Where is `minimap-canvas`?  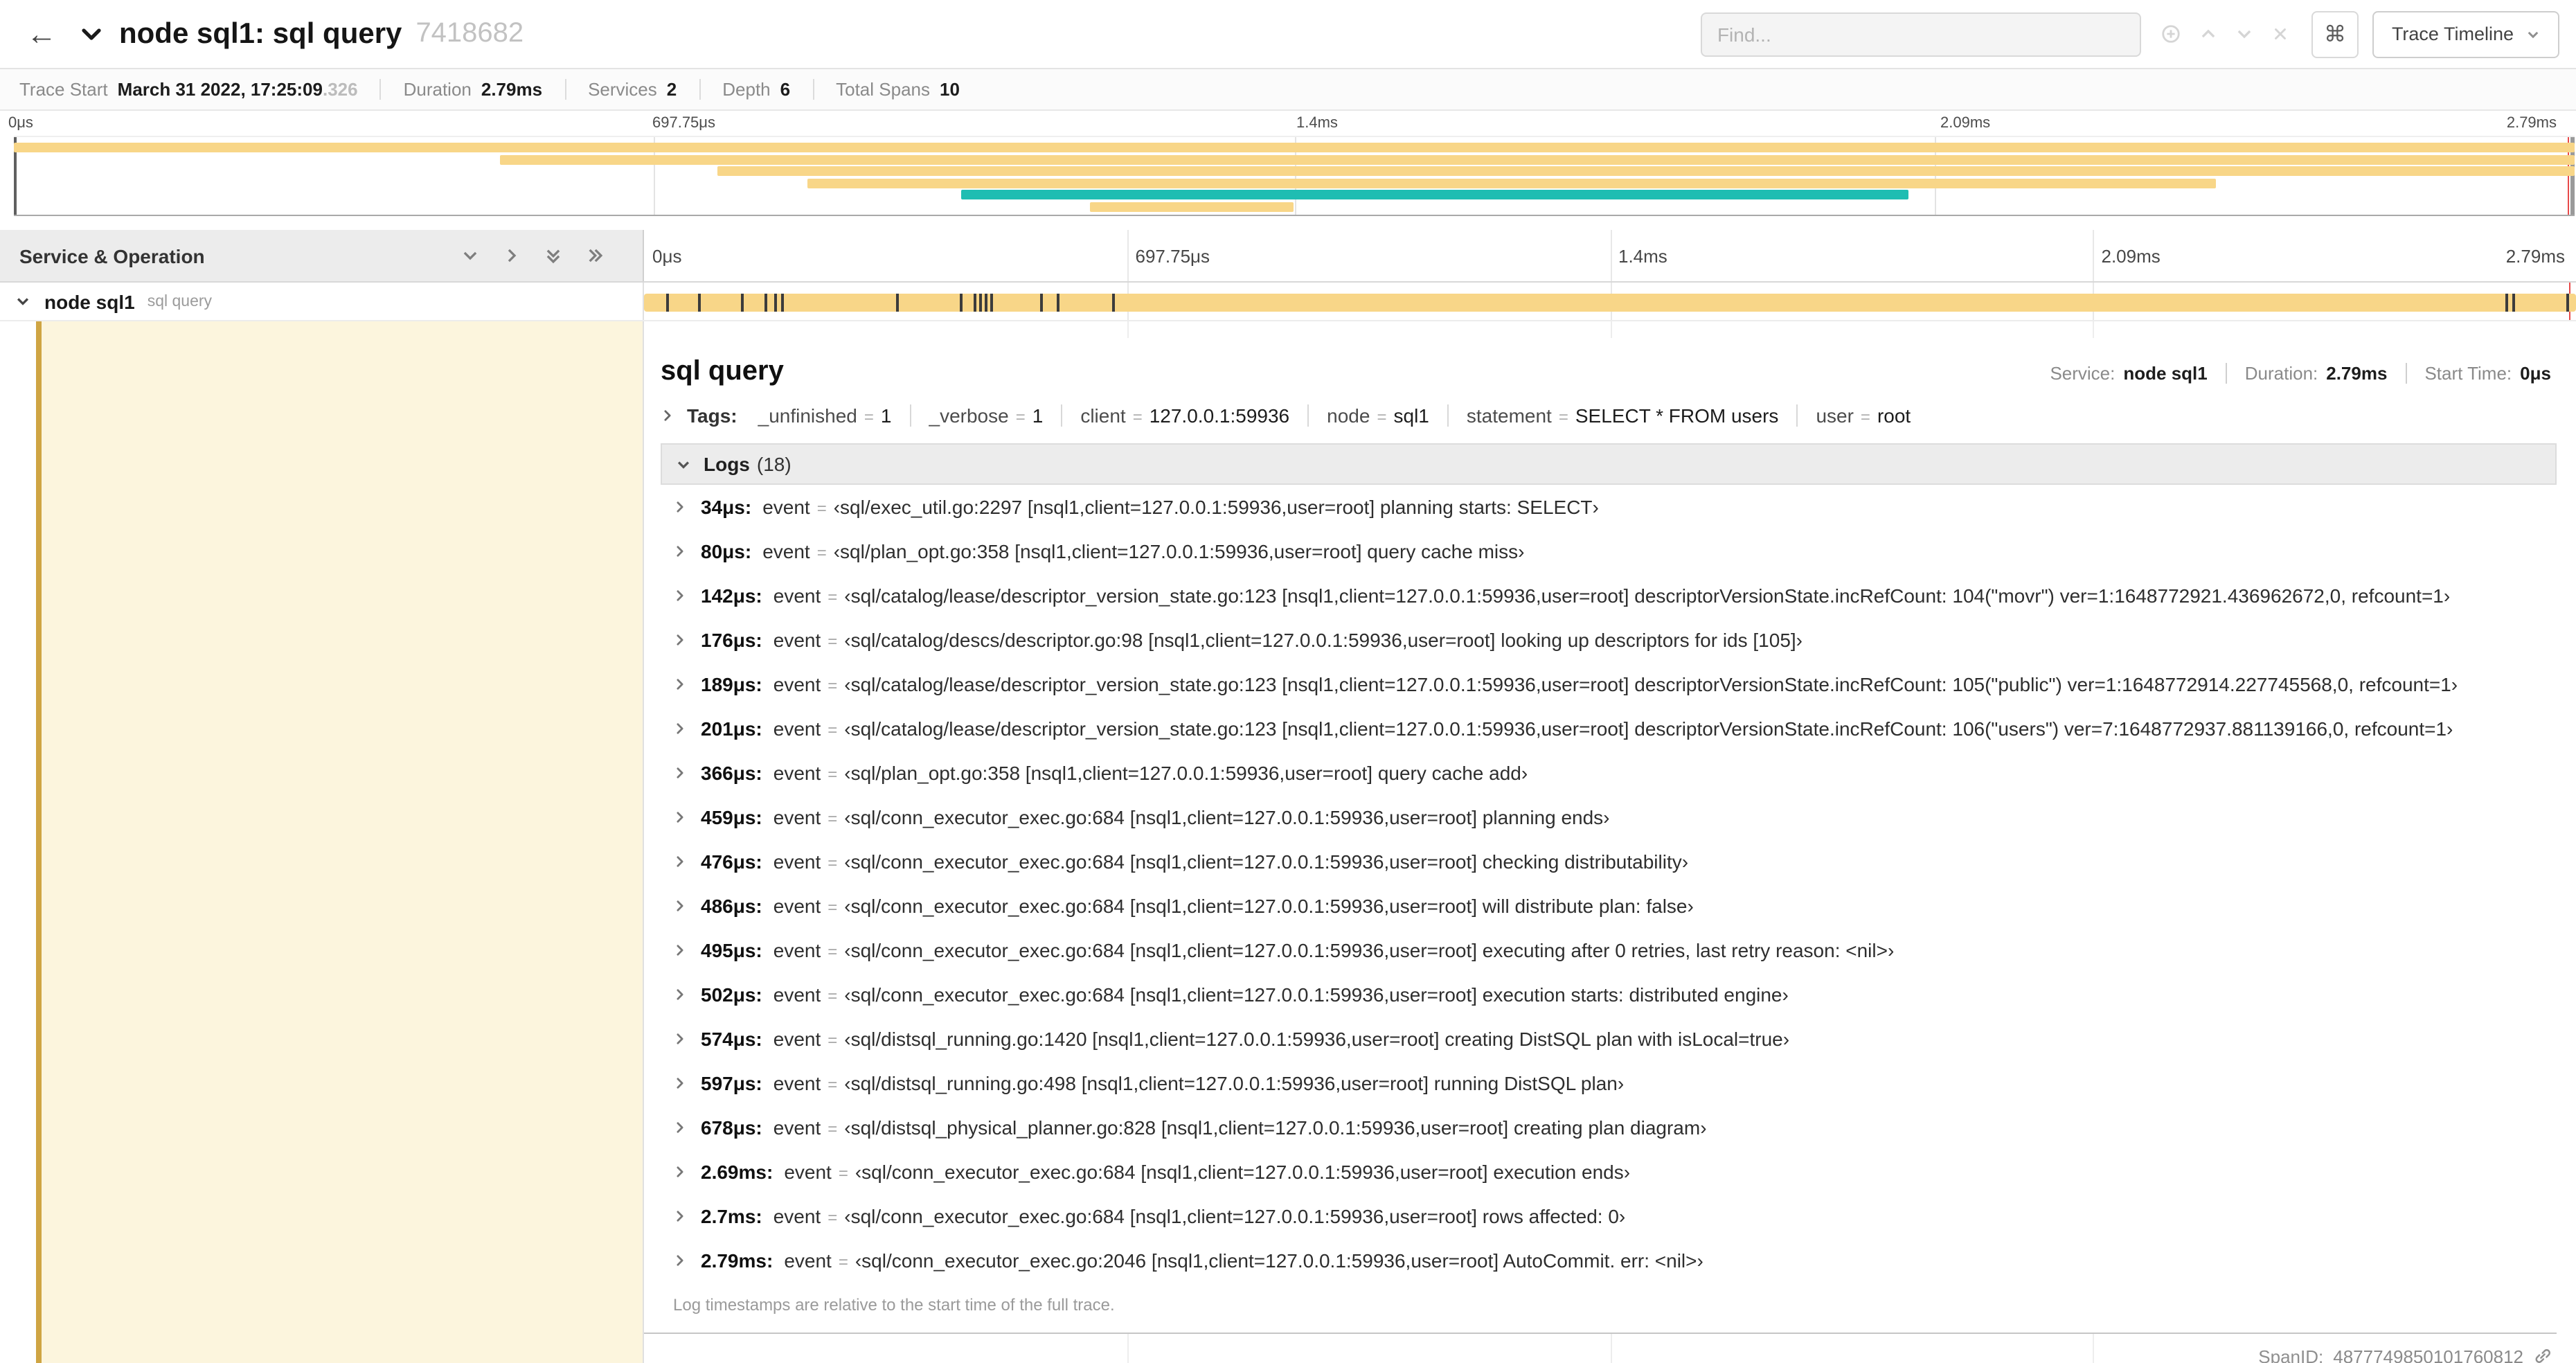 minimap-canvas is located at coordinates (1294, 176).